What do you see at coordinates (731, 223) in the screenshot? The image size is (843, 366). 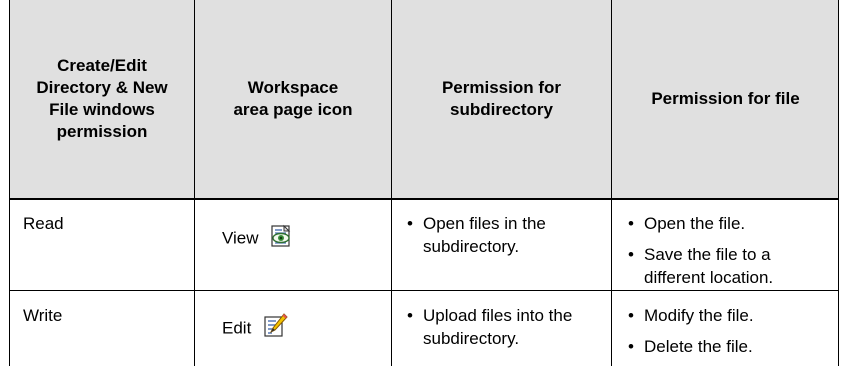 I see `list-item: Open the file.` at bounding box center [731, 223].